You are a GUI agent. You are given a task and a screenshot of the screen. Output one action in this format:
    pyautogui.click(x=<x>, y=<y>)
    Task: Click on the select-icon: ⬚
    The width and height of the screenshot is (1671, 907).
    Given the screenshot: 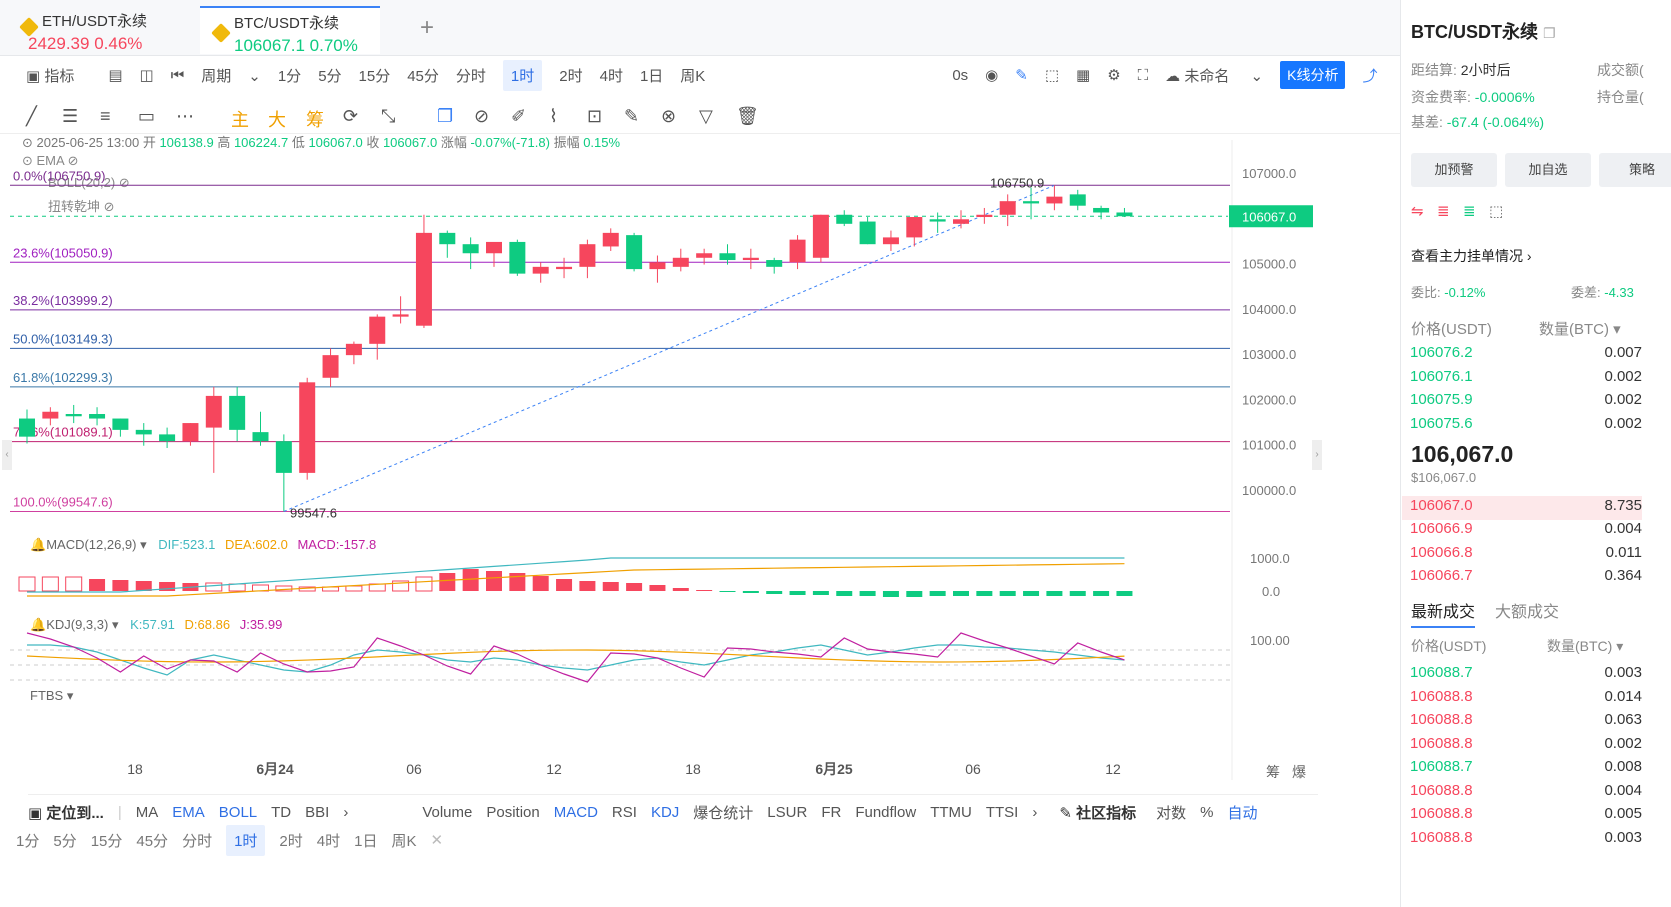 What is the action you would take?
    pyautogui.click(x=1052, y=75)
    